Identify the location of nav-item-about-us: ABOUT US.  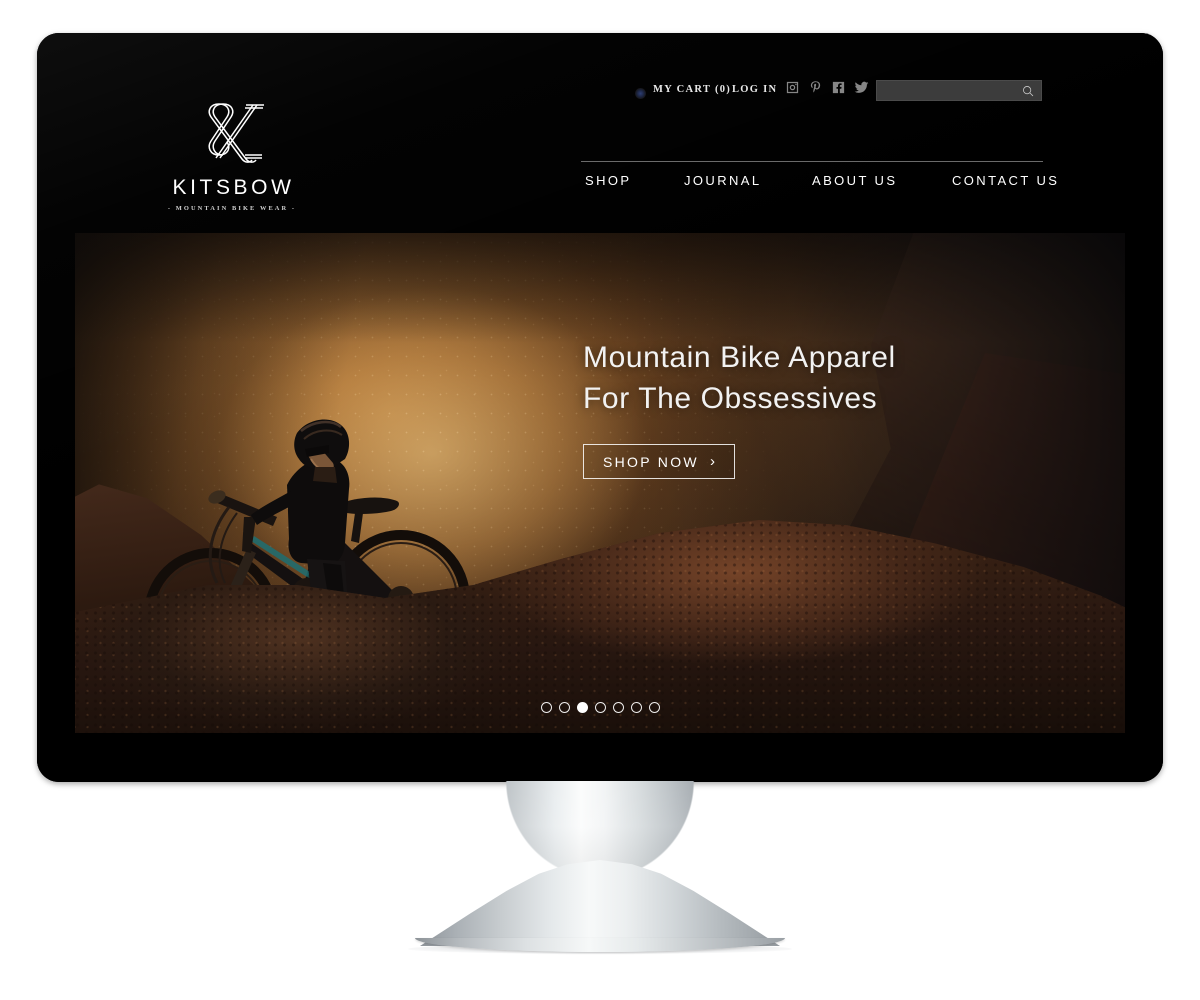
(854, 180).